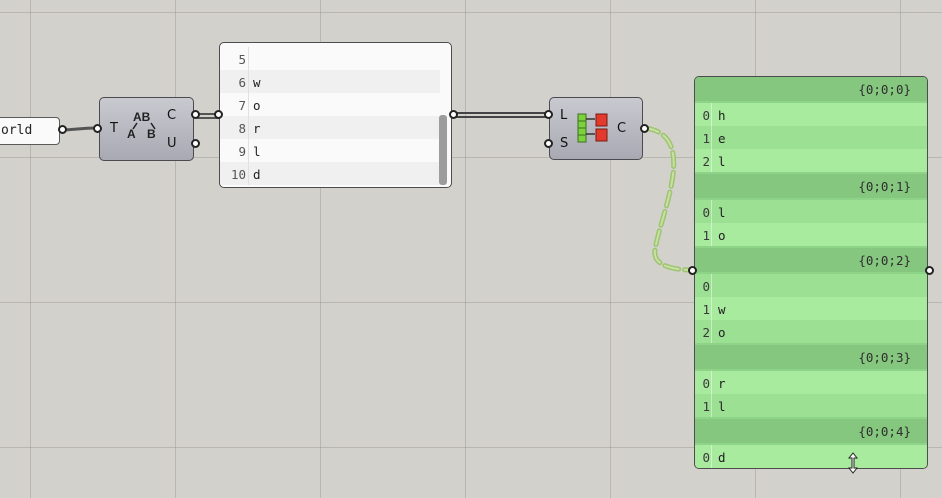  I want to click on partition-list-component: L S C, so click(596, 128).